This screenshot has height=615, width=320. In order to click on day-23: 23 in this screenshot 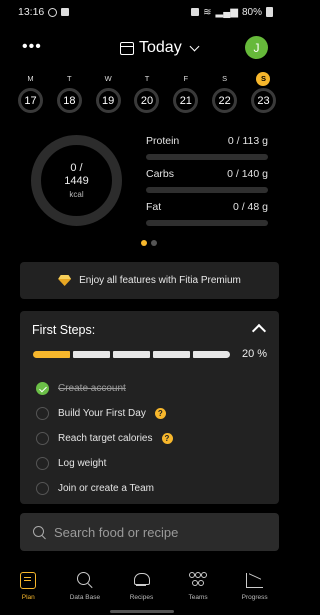, I will do `click(263, 100)`.